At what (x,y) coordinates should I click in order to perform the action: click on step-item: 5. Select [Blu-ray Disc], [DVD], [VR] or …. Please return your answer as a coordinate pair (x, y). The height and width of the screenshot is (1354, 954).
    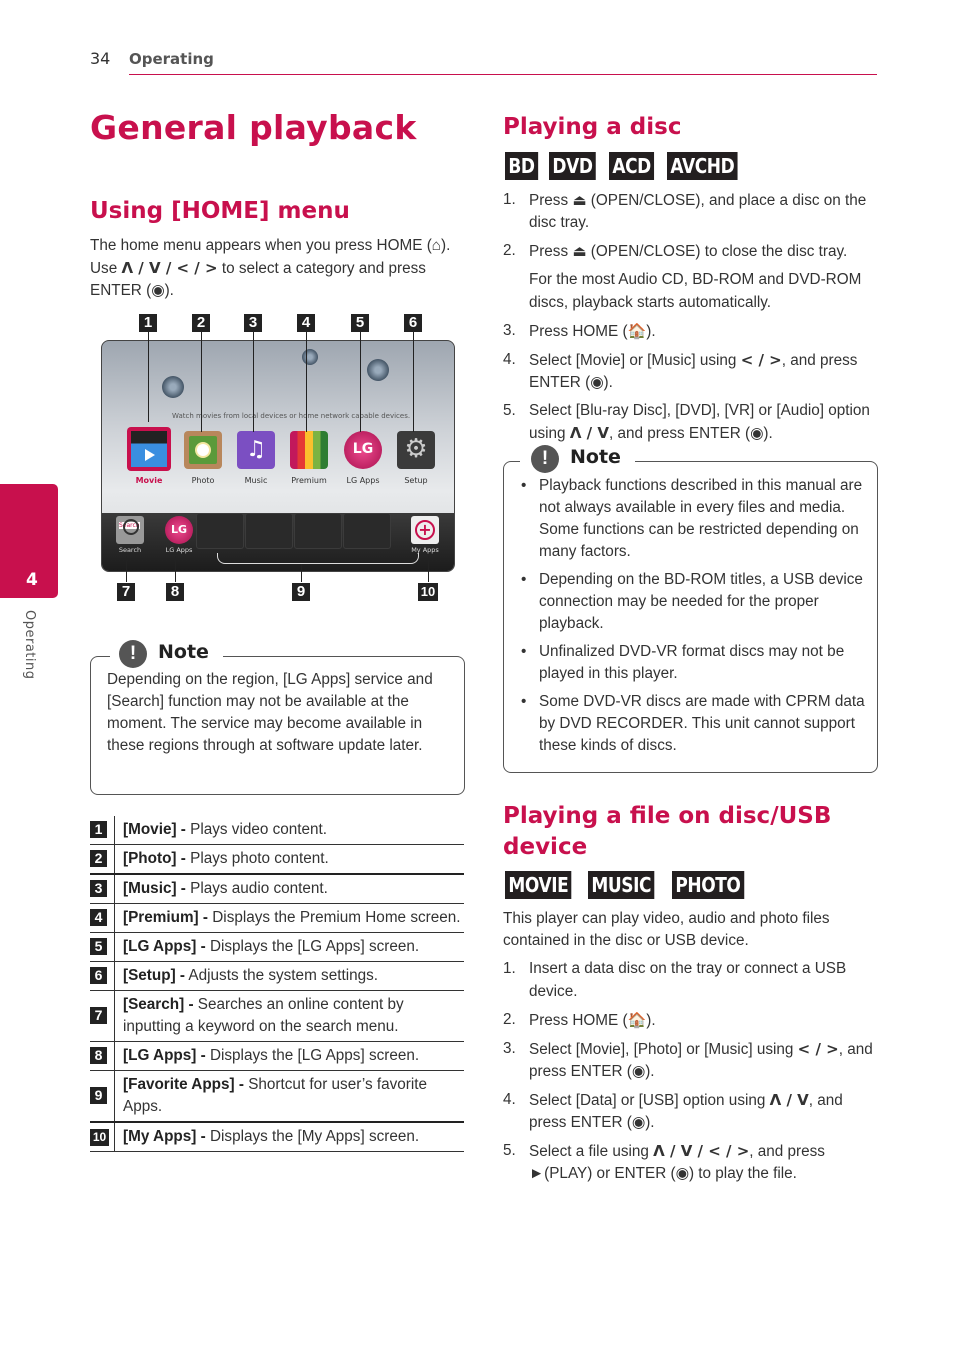
    Looking at the image, I should click on (690, 422).